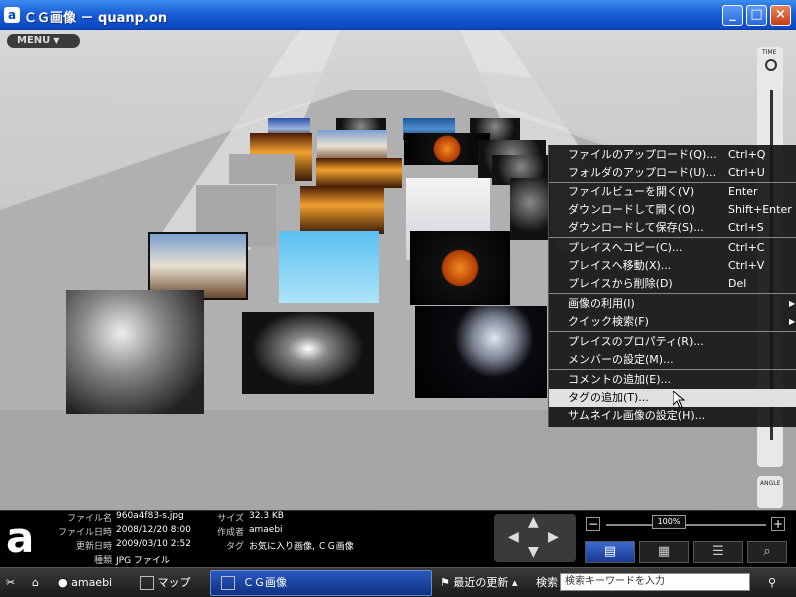 The width and height of the screenshot is (796, 597). What do you see at coordinates (769, 52) in the screenshot?
I see `time-label: TIME` at bounding box center [769, 52].